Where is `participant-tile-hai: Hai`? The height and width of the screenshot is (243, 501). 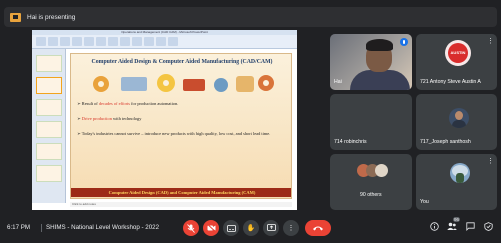 participant-tile-hai: Hai is located at coordinates (371, 62).